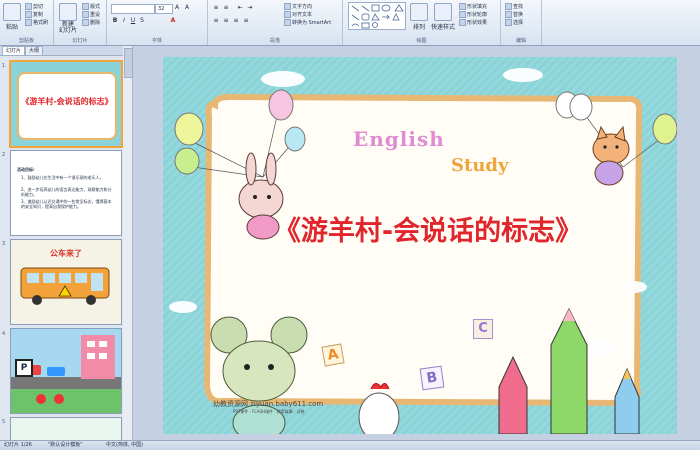 The width and height of the screenshot is (700, 450). Describe the element at coordinates (4, 422) in the screenshot. I see `slide-number: 5` at that location.